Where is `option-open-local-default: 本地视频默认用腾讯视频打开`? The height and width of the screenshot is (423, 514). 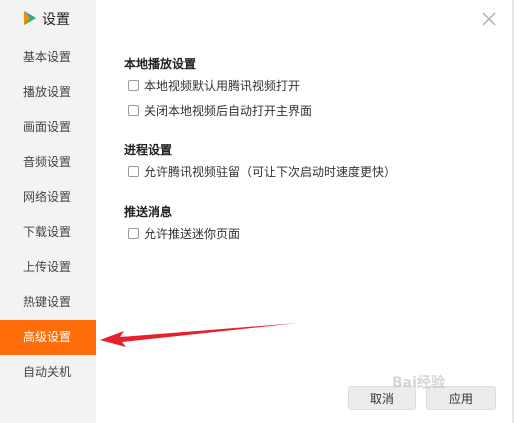
option-open-local-default: 本地视频默认用腾讯视频打开 is located at coordinates (214, 85).